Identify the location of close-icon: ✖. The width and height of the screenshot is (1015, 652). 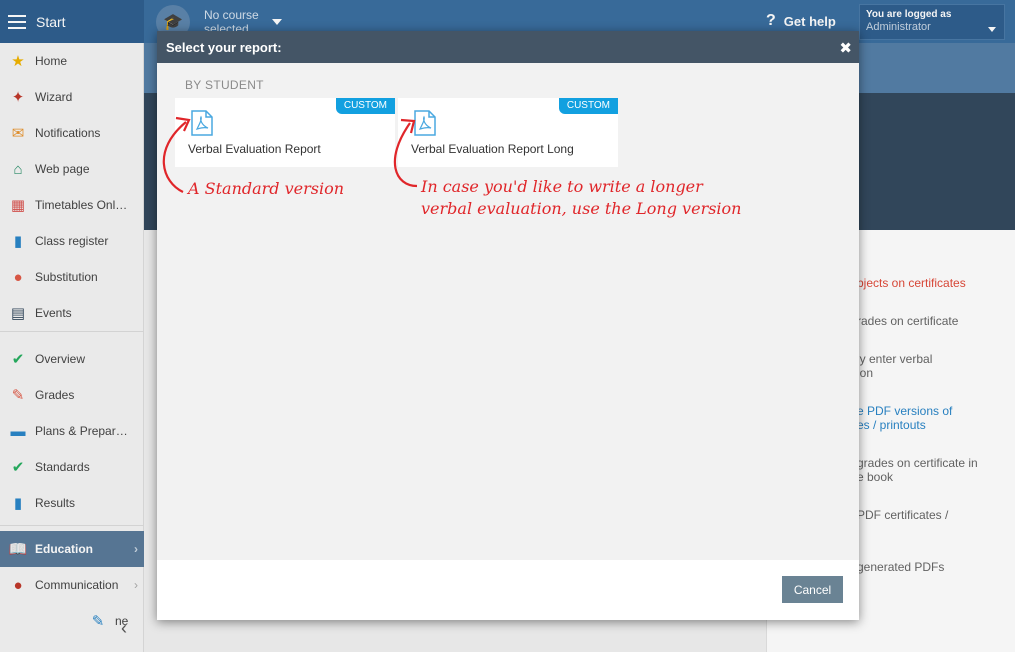
(845, 48).